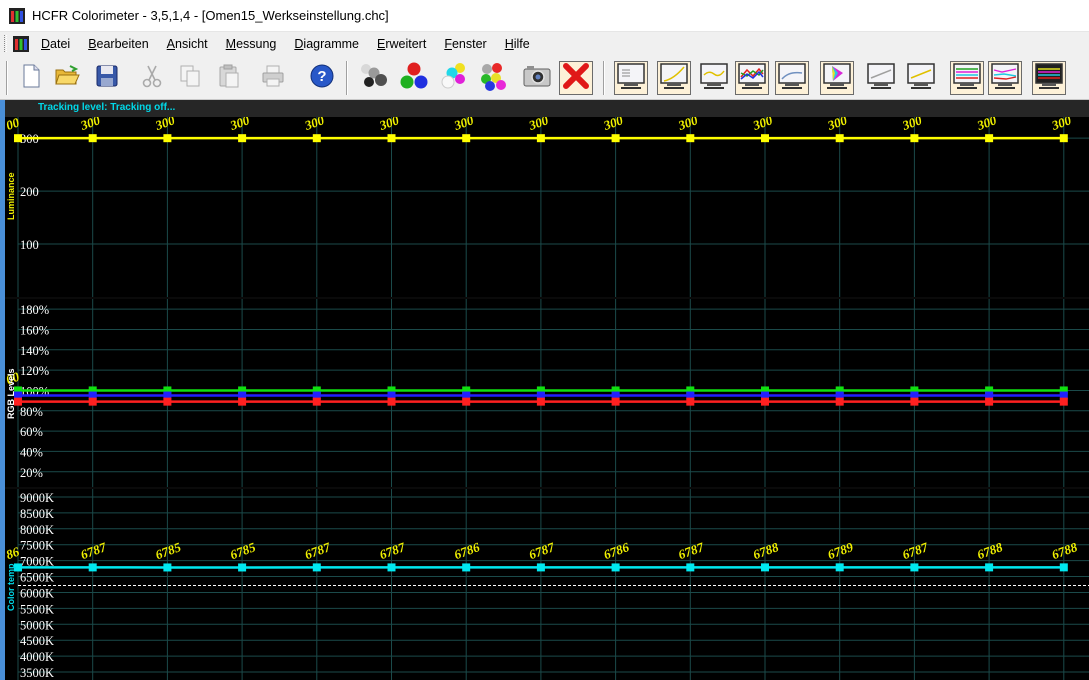  Describe the element at coordinates (31, 78) in the screenshot. I see `new-button` at that location.